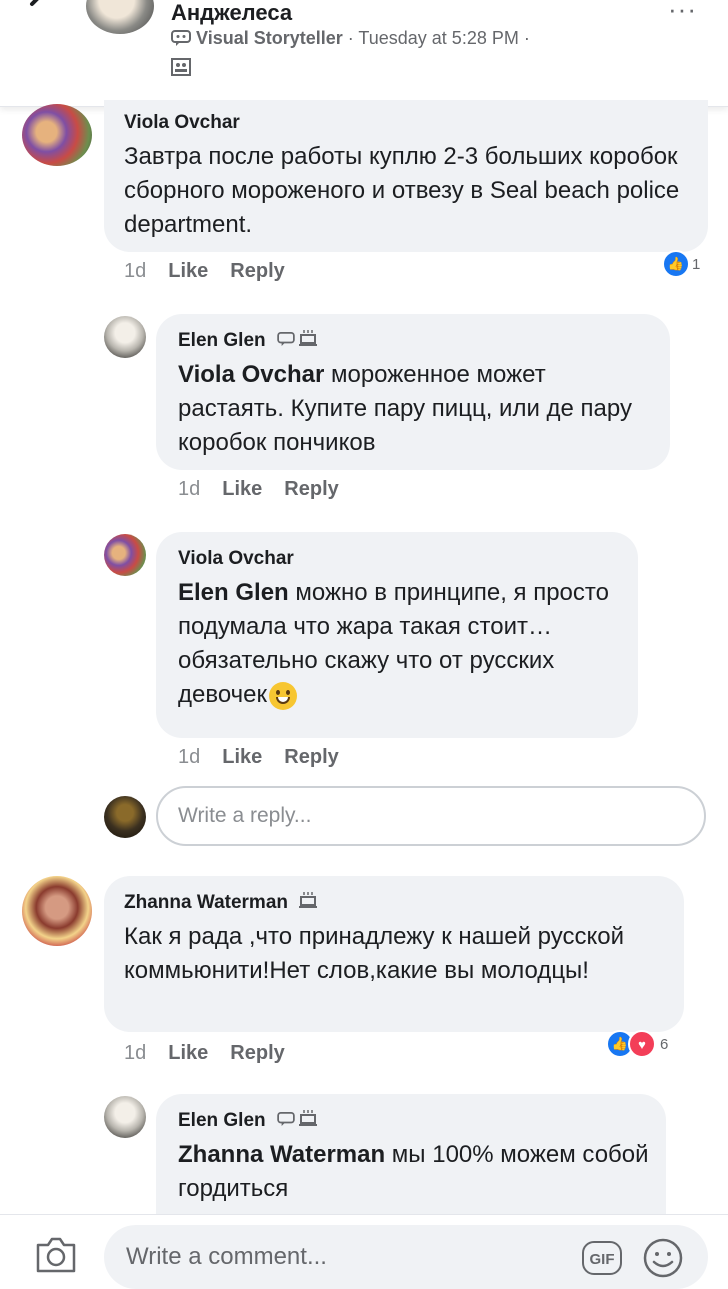  What do you see at coordinates (233, 592) in the screenshot?
I see `mention-link: Elen Glen` at bounding box center [233, 592].